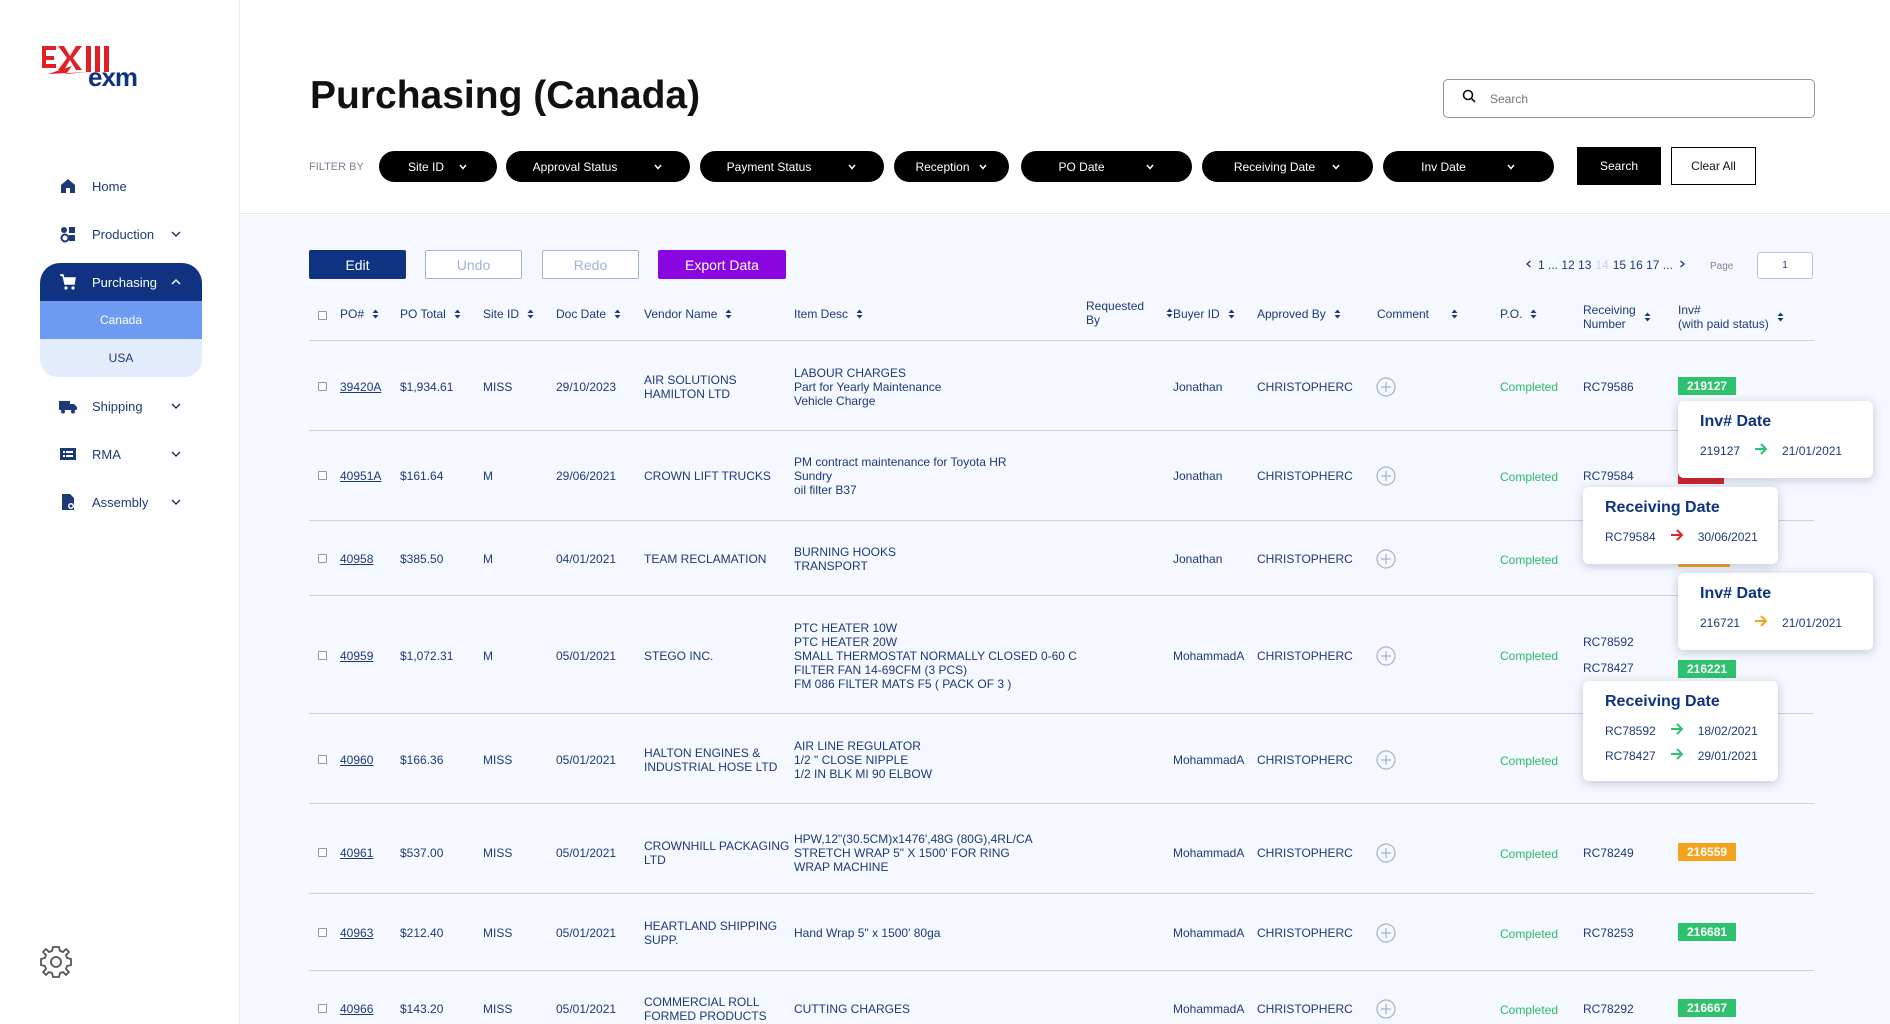 The image size is (1890, 1024). Describe the element at coordinates (1771, 622) in the screenshot. I see `tooltip-row: 216721 21/01/2021` at that location.